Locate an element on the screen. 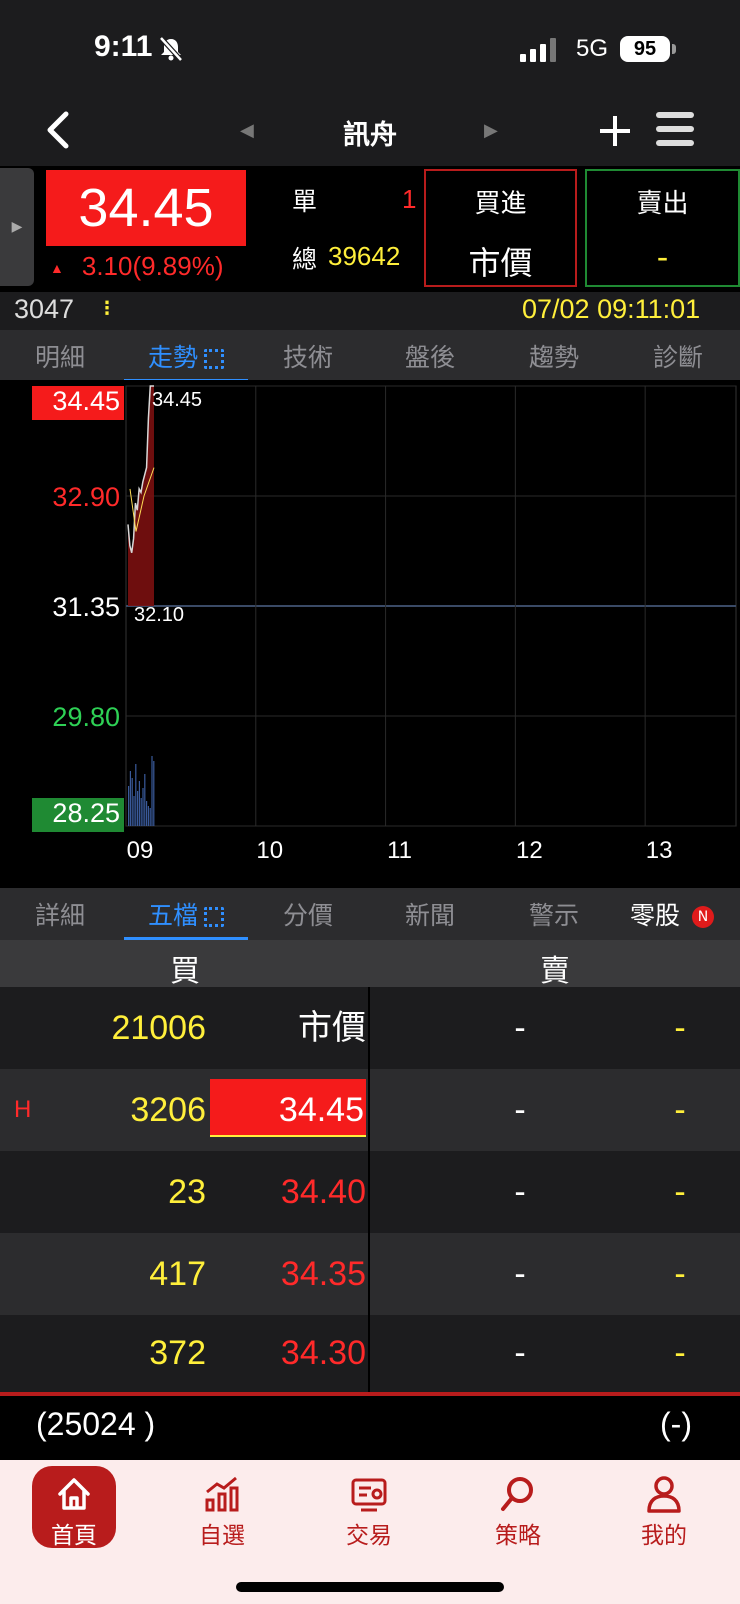  tab-label: 盤後 is located at coordinates (429, 357).